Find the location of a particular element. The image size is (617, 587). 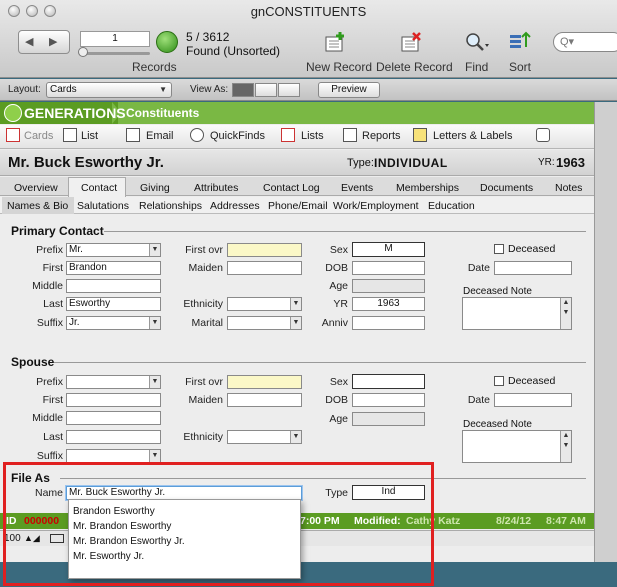

spouse-last-label: Last is located at coordinates (53, 437).